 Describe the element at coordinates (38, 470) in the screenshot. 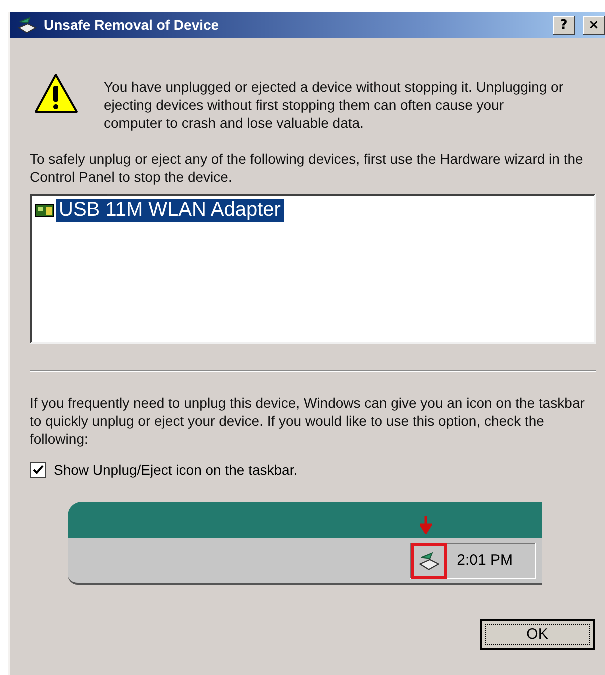

I see `checkbox` at that location.